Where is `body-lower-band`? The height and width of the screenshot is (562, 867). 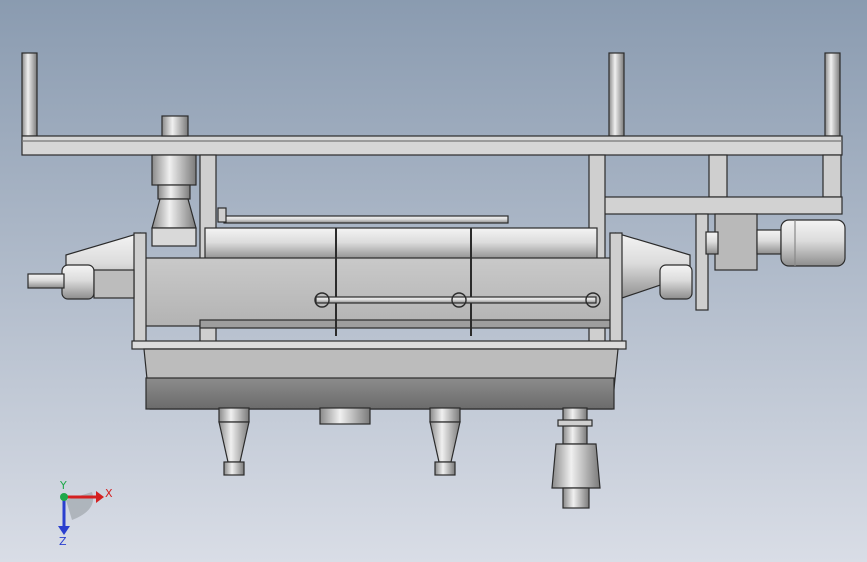 body-lower-band is located at coordinates (406, 324).